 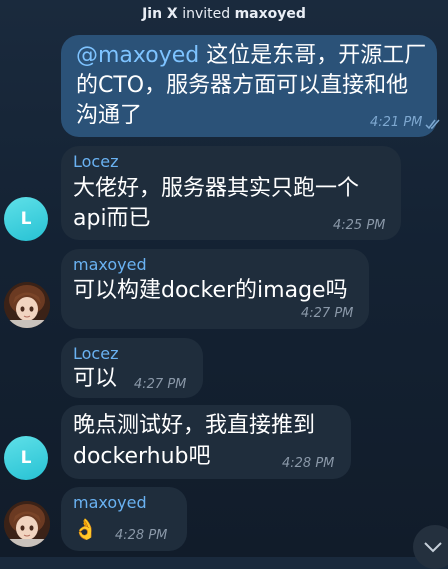 I want to click on service-verb: invited, so click(x=206, y=14).